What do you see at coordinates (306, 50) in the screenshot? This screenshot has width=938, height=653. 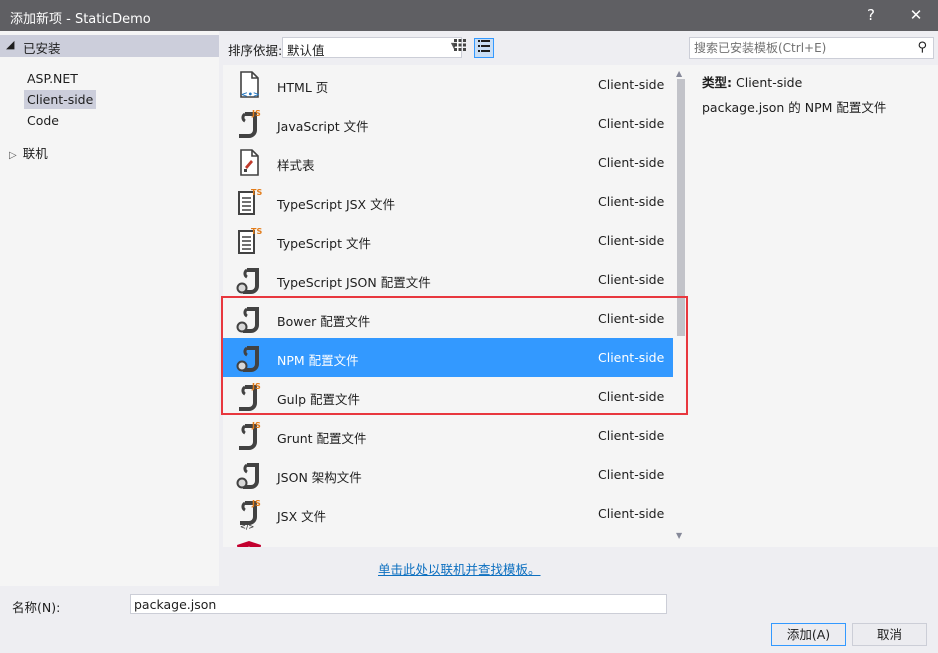 I see `sort-dropdown-value: 默认值` at bounding box center [306, 50].